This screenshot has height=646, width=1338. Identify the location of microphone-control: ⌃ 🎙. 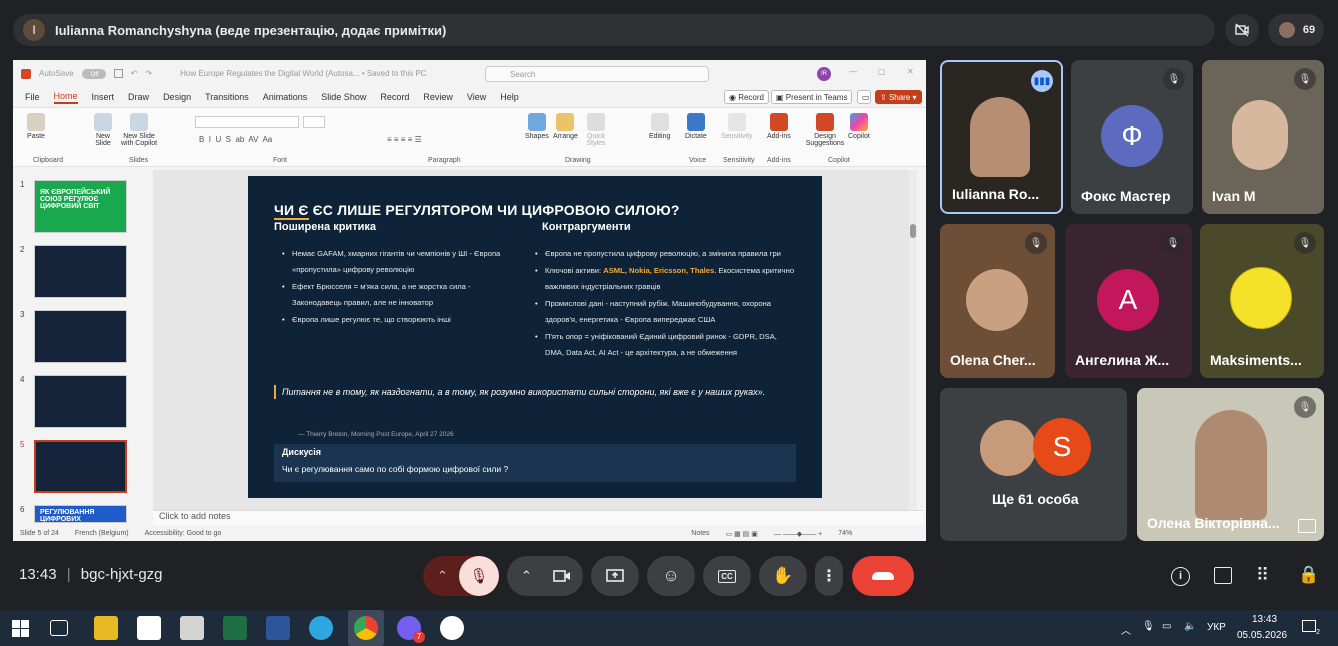
(461, 576).